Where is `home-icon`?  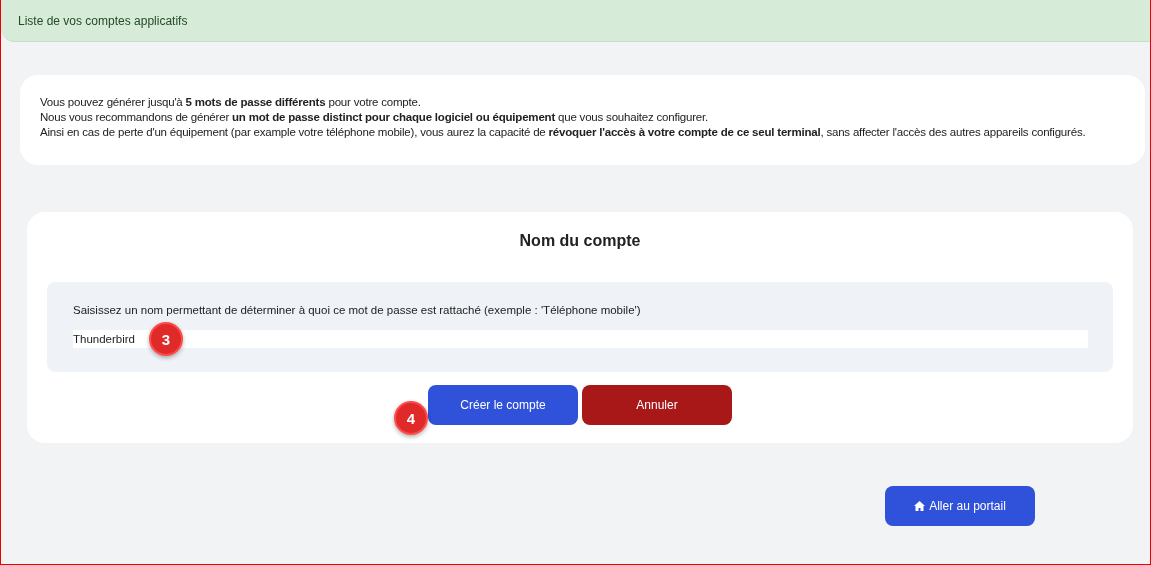 home-icon is located at coordinates (920, 506).